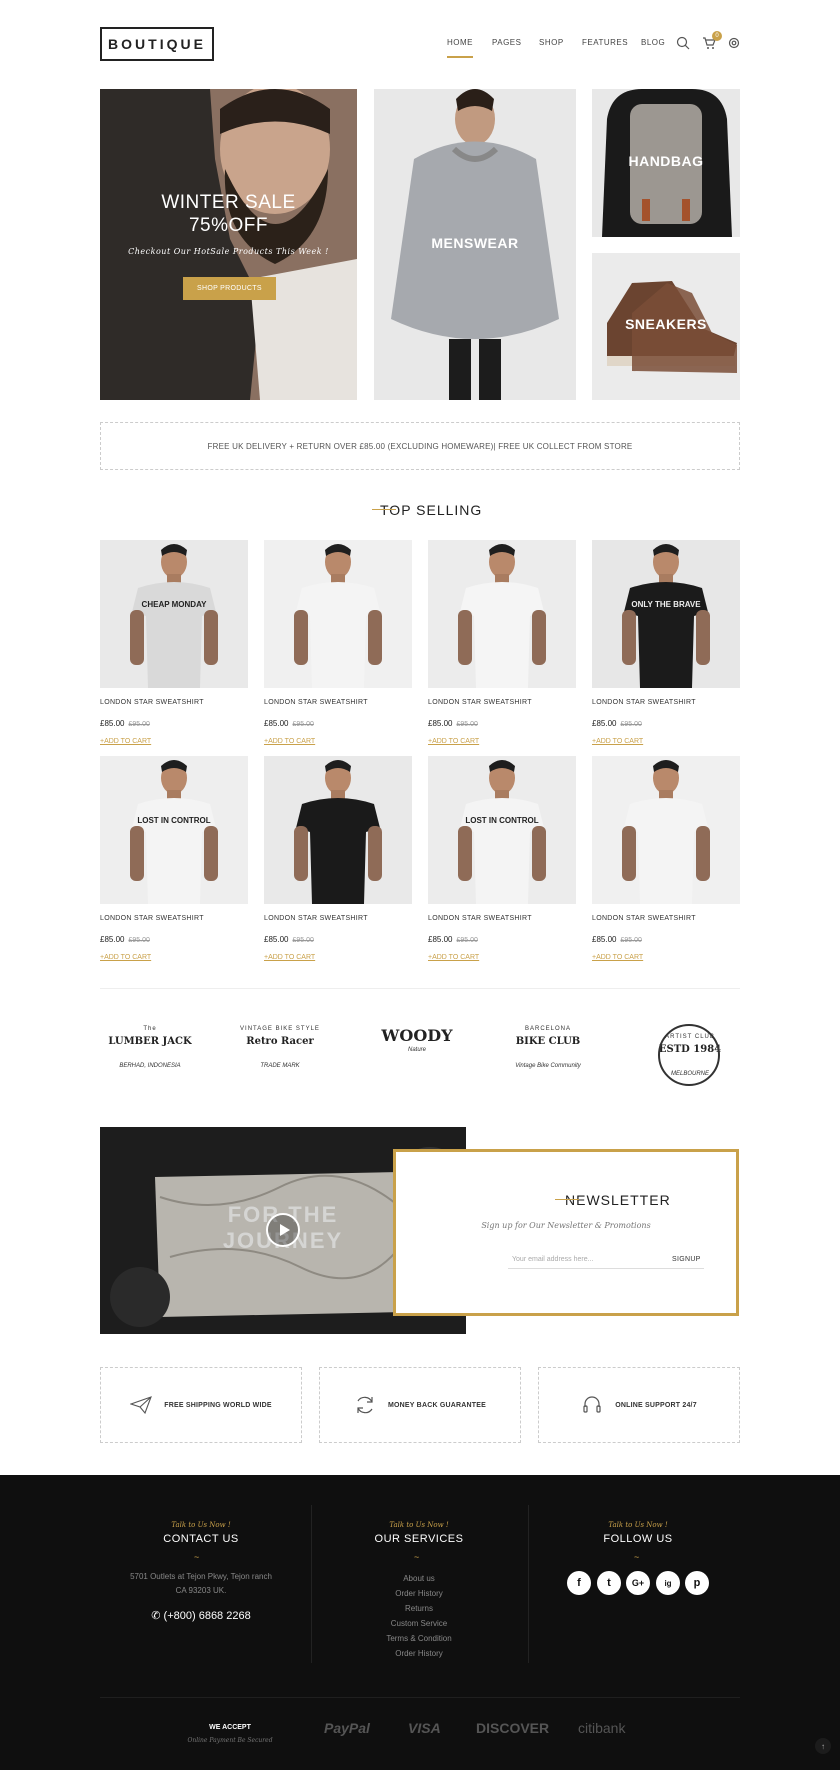  I want to click on shop-products-button: SHOP PRODUCTS, so click(229, 288).